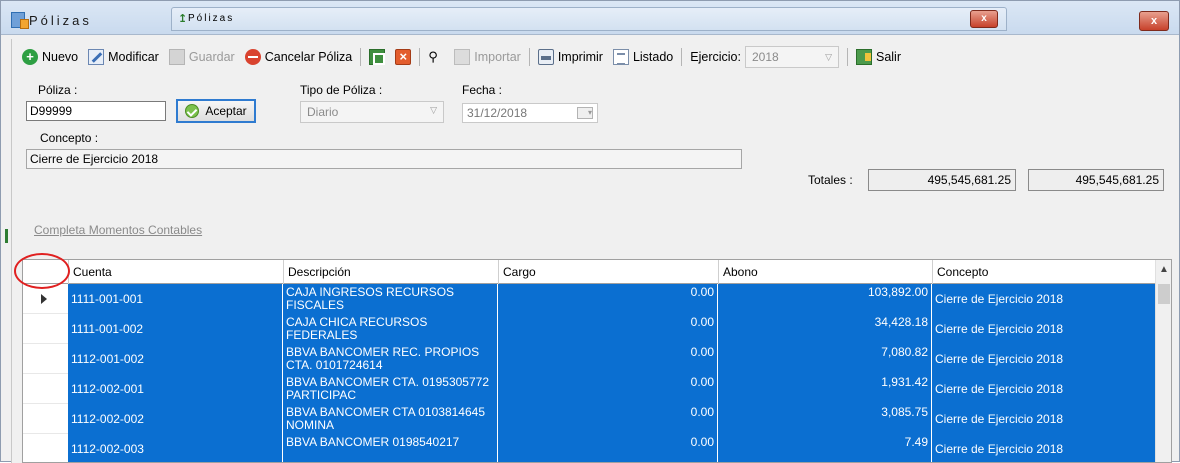 The image size is (1180, 463). Describe the element at coordinates (487, 57) in the screenshot. I see `importar-button: Importar` at that location.